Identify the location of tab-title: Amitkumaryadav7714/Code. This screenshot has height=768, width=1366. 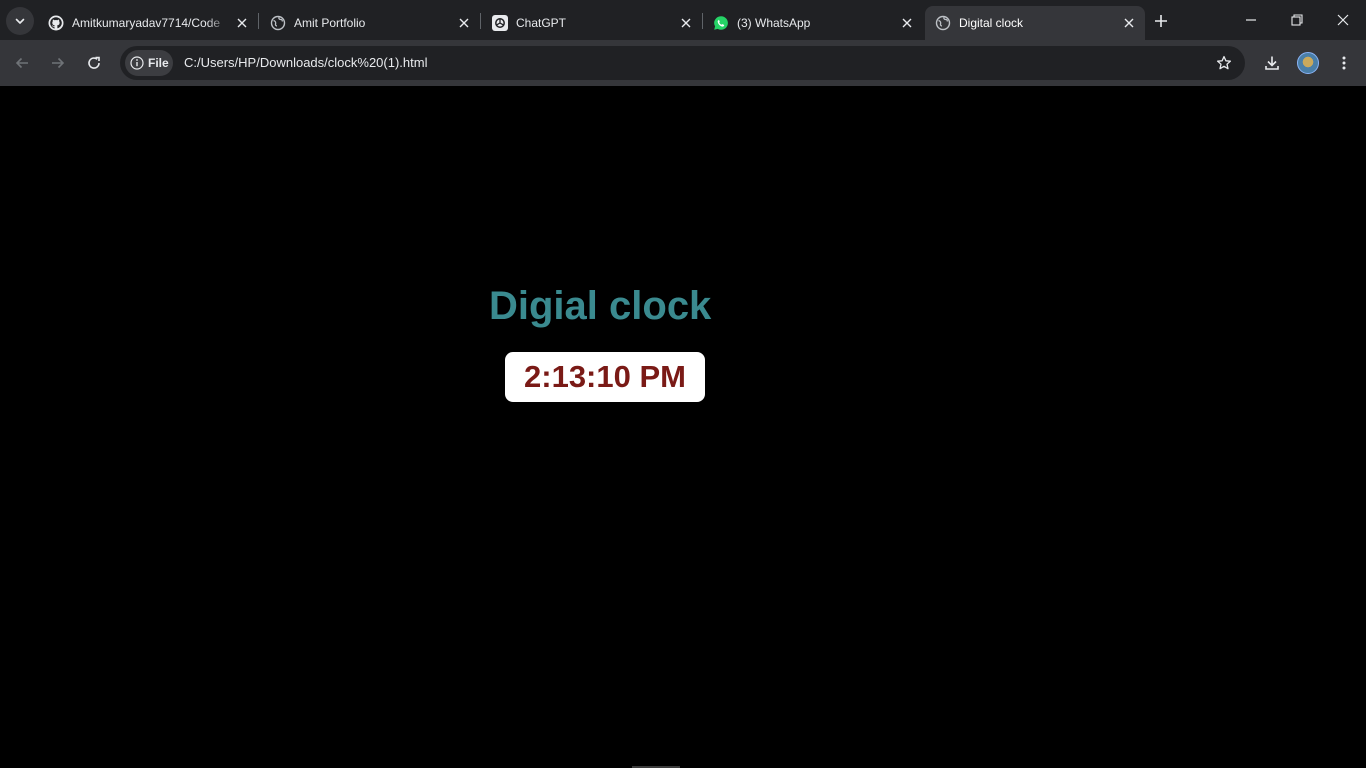
(146, 23).